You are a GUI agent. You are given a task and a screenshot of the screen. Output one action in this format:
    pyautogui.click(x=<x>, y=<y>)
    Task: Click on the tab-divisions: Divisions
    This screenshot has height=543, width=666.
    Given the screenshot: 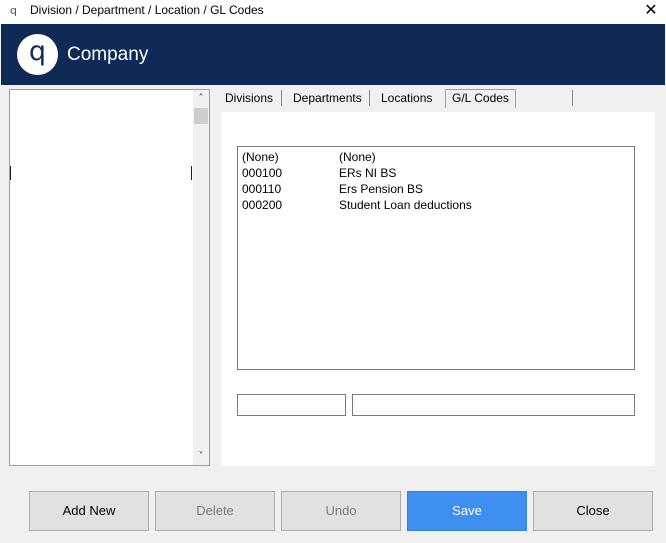 What is the action you would take?
    pyautogui.click(x=249, y=98)
    